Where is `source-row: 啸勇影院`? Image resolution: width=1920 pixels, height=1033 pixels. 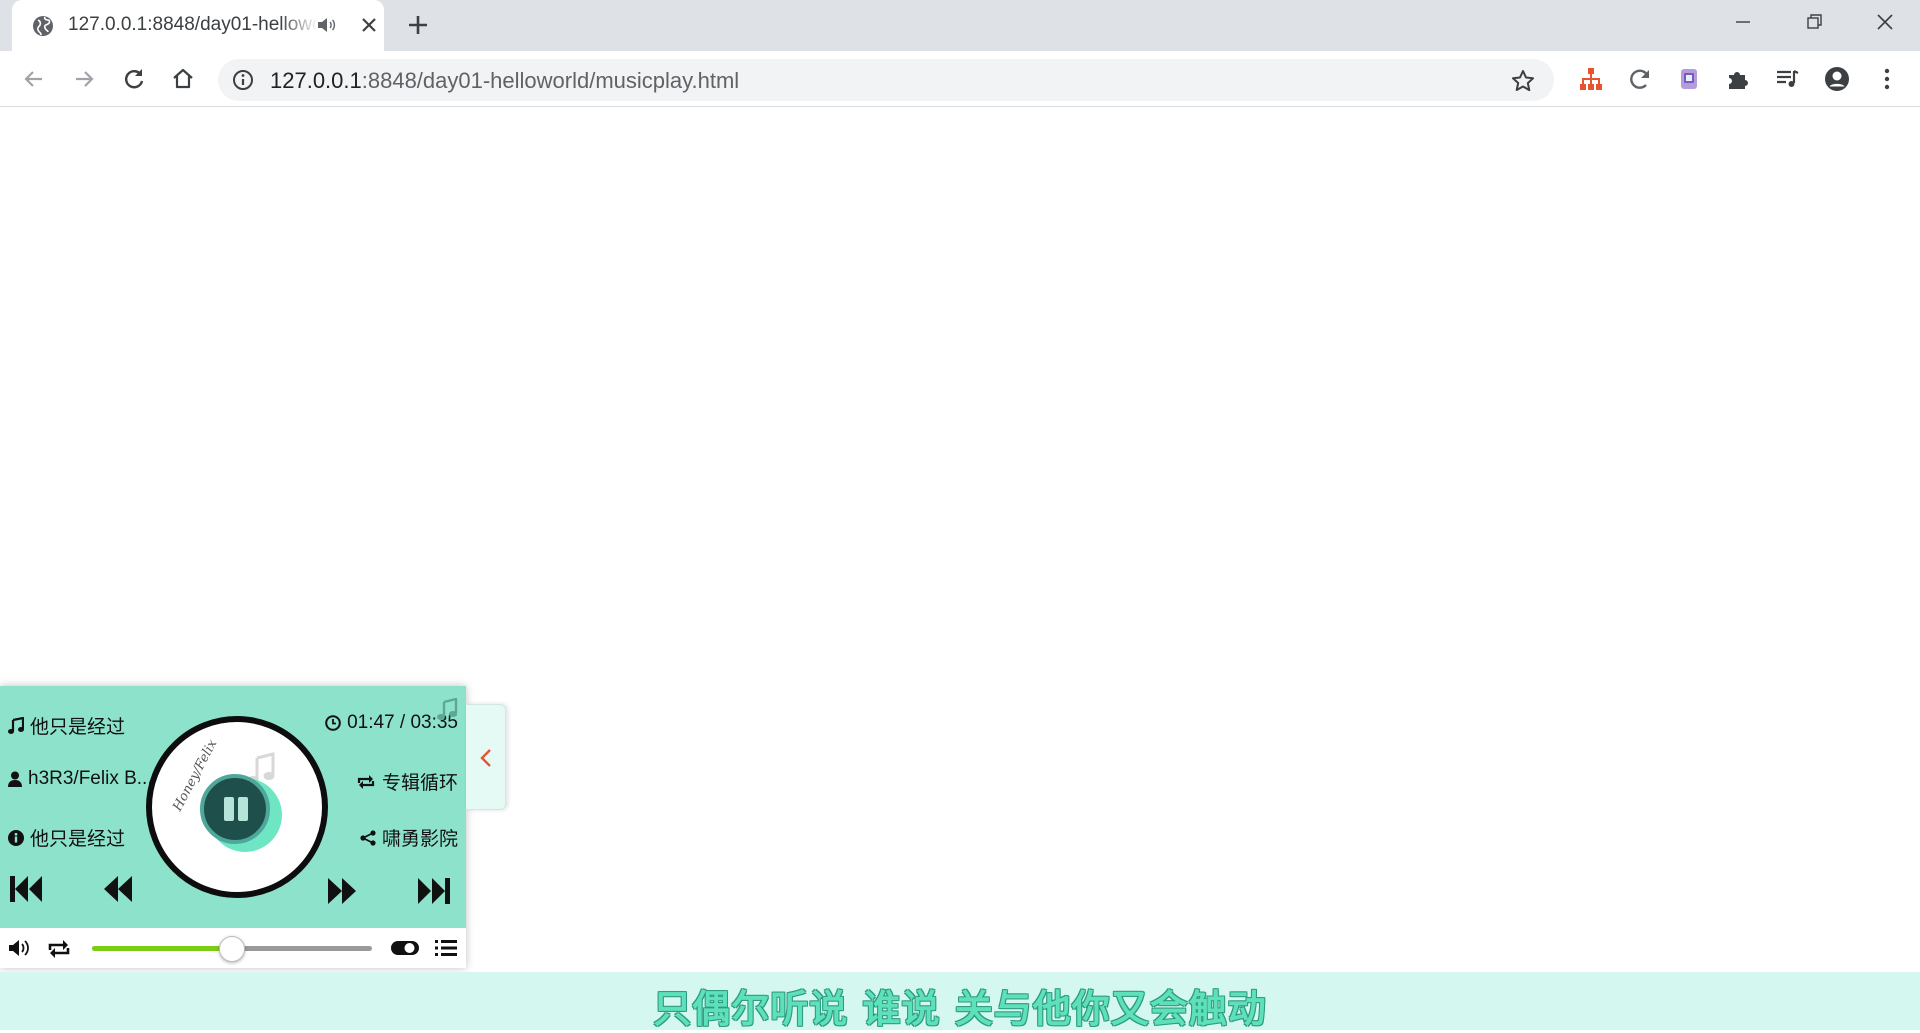
source-row: 啸勇影院 is located at coordinates (409, 837).